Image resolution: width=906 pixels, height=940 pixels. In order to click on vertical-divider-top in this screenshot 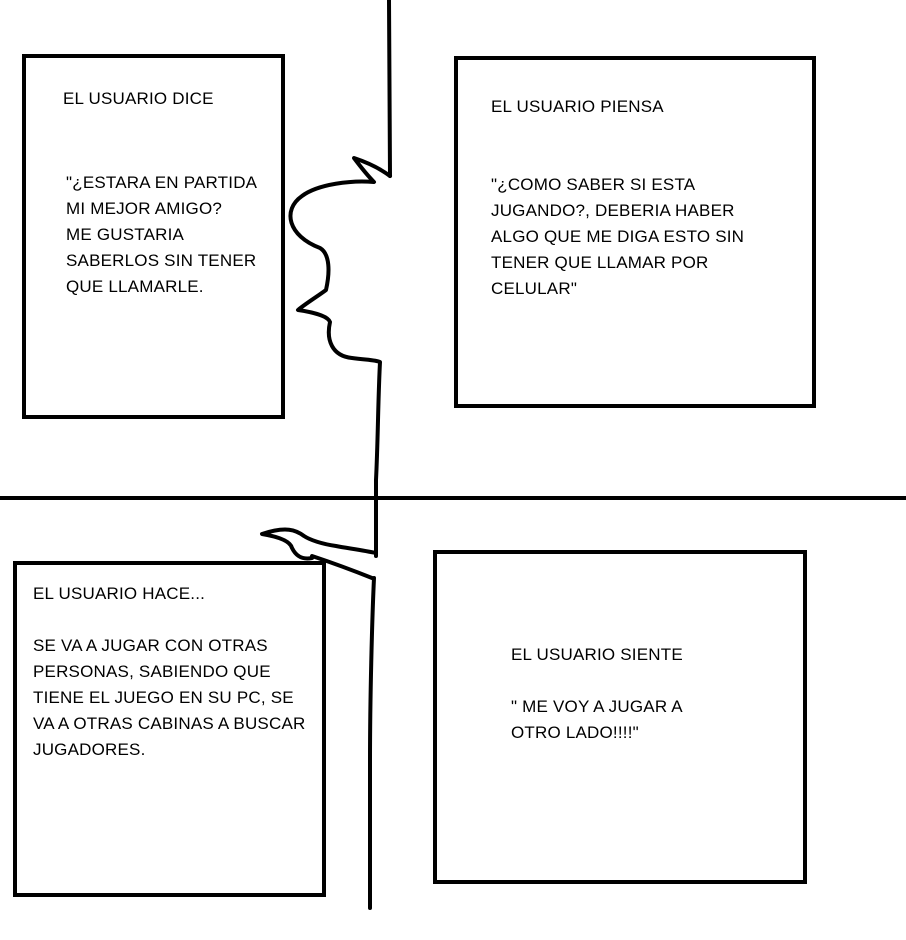, I will do `click(389, 89)`.